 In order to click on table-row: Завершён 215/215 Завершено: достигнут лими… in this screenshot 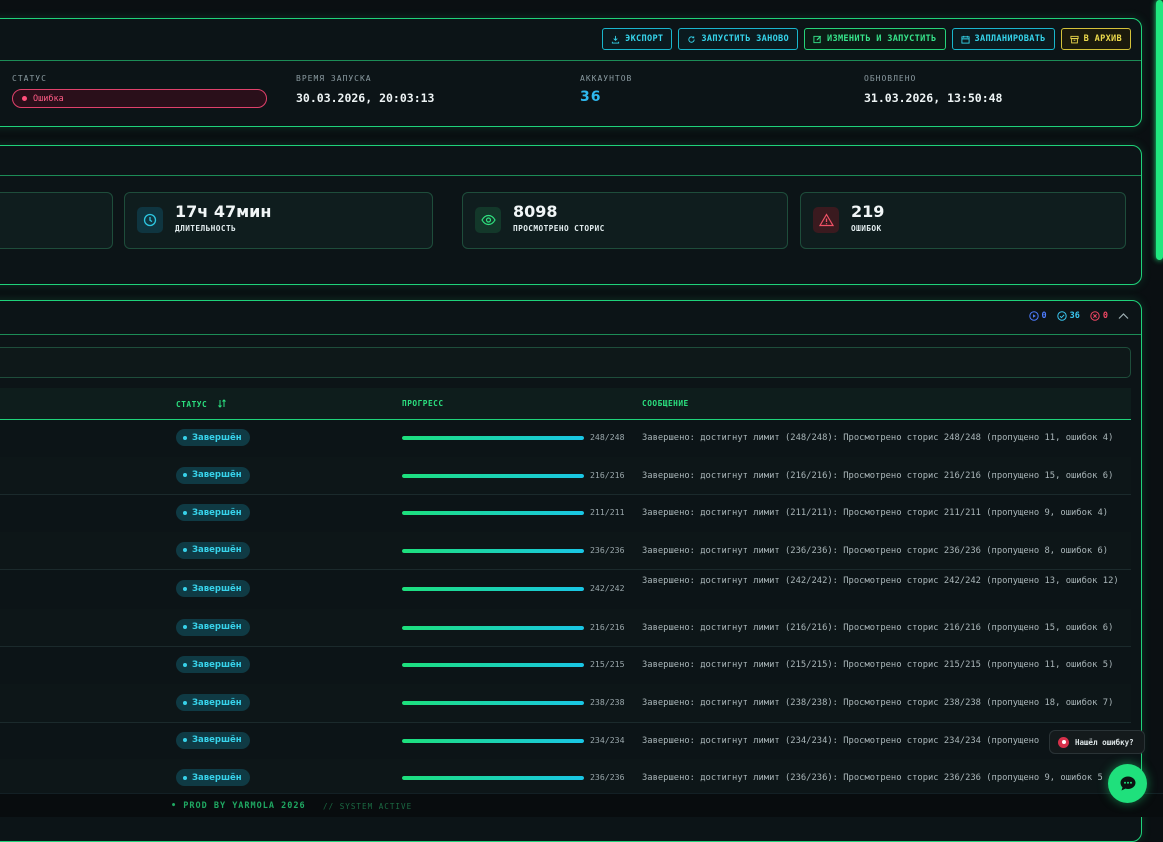, I will do `click(565, 665)`.